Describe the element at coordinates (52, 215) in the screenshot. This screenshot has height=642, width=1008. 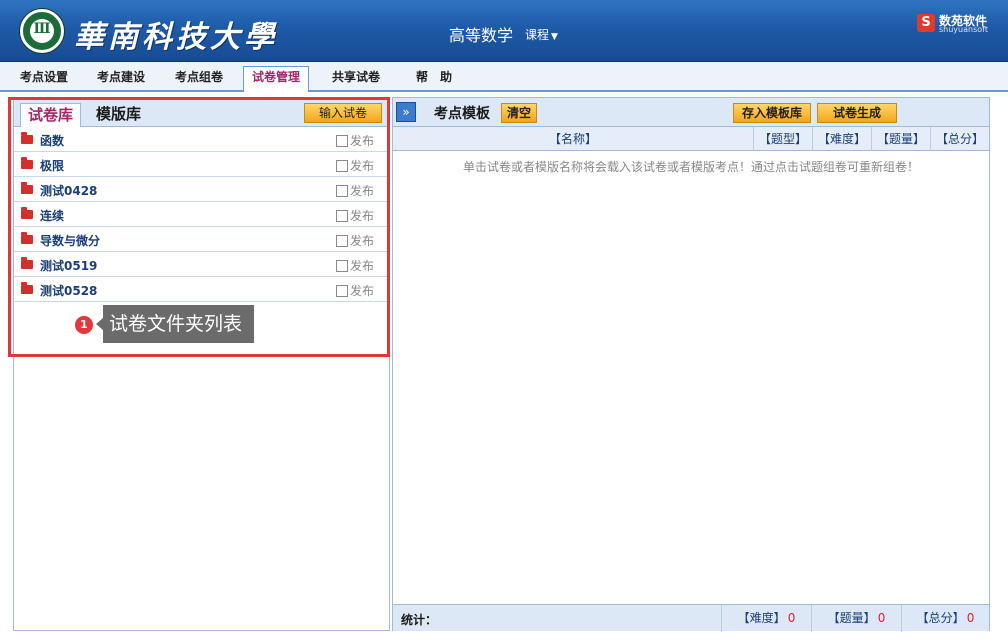
I see `folder-name: 连续` at that location.